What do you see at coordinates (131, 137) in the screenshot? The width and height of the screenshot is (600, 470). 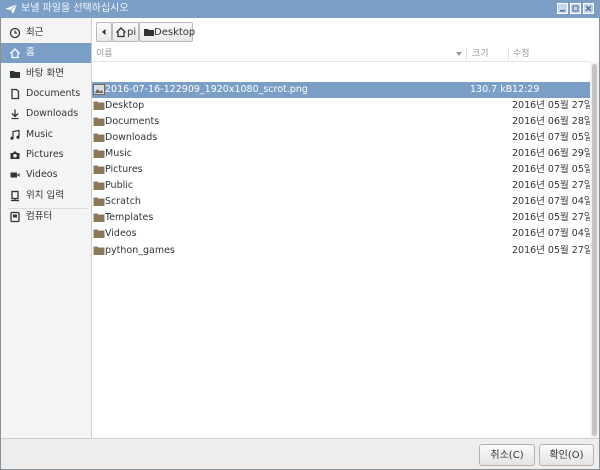 I see `file-name: Downloads` at bounding box center [131, 137].